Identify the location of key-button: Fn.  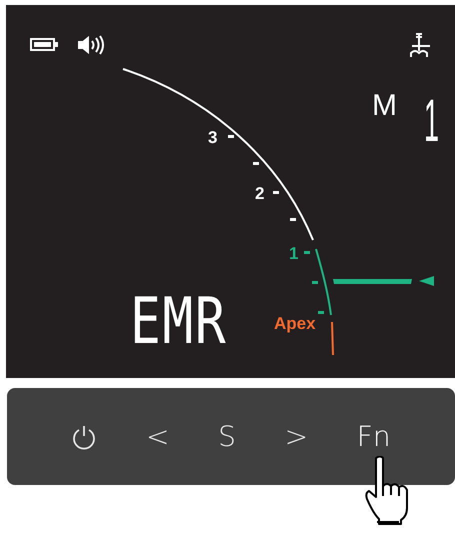
(373, 437).